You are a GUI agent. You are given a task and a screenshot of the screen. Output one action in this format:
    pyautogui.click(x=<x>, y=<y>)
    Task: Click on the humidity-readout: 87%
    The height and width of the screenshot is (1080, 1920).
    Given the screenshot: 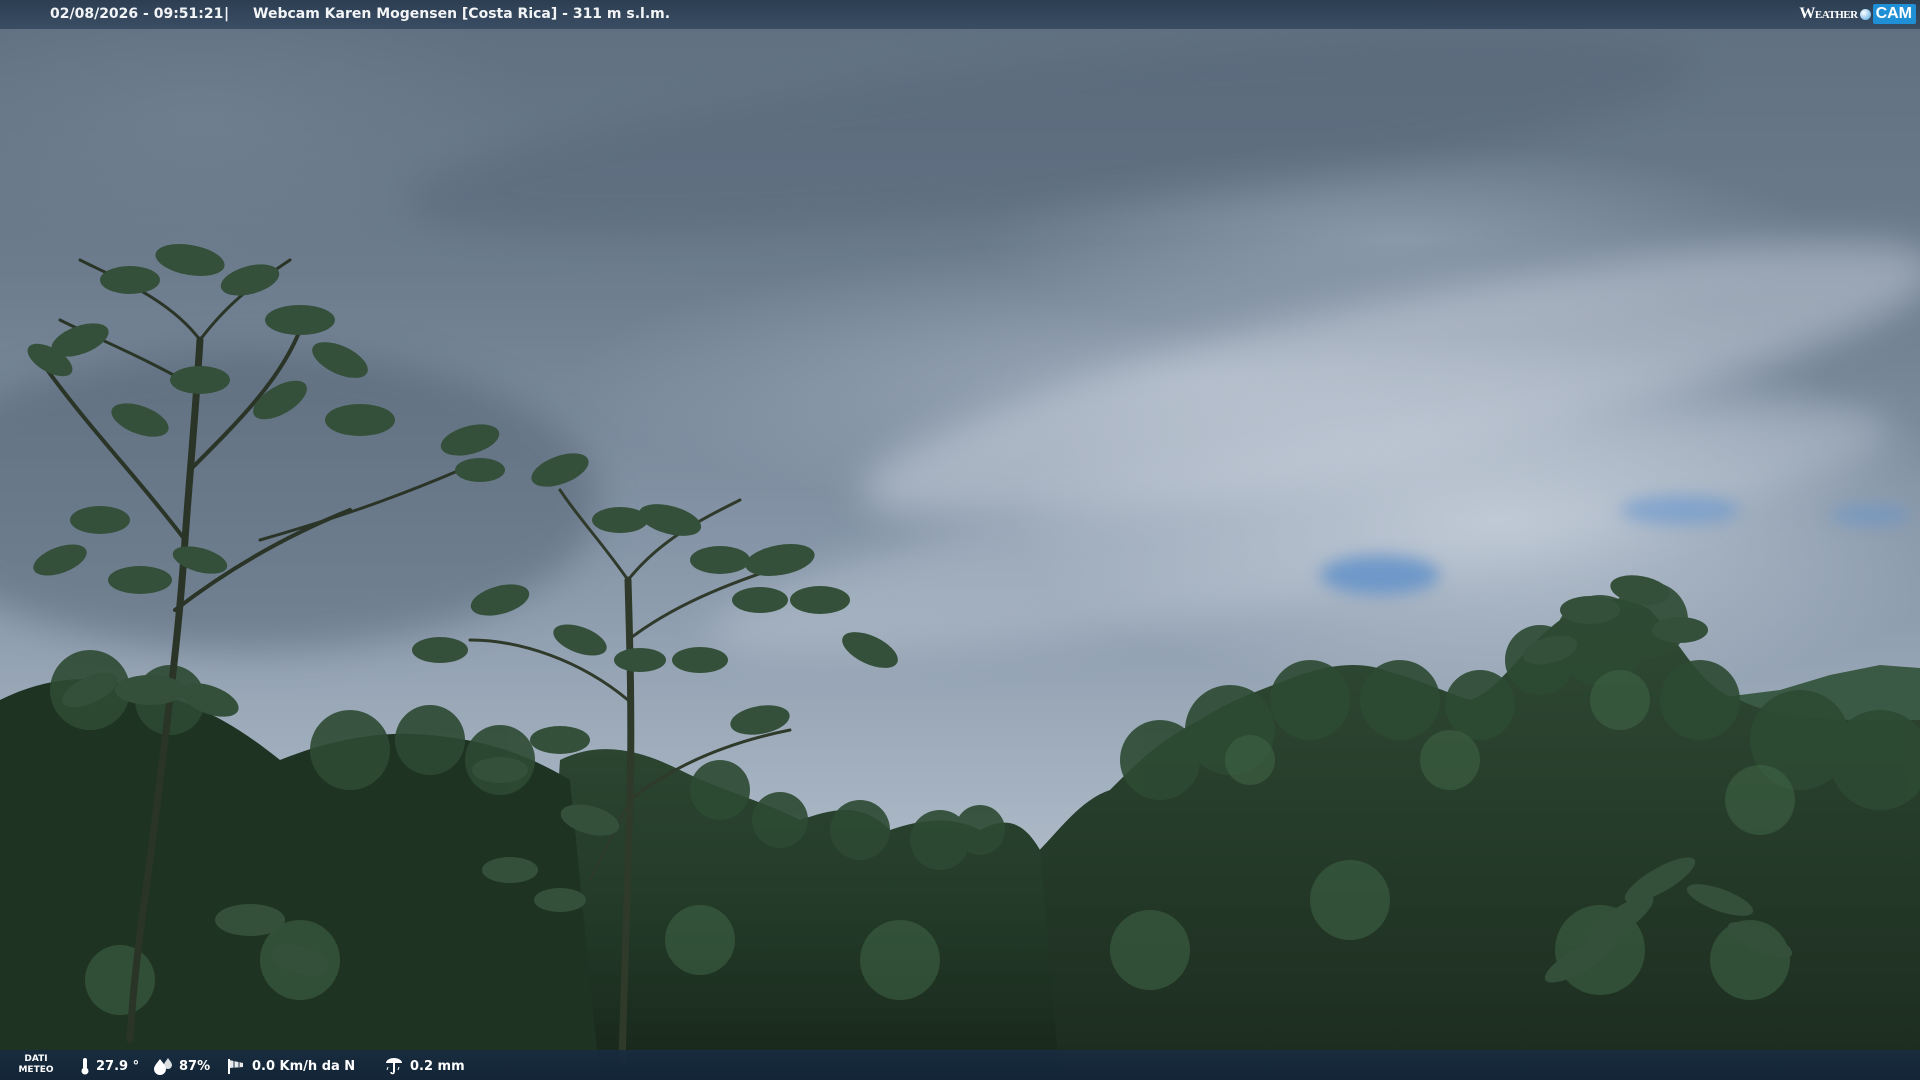 What is the action you would take?
    pyautogui.click(x=181, y=1066)
    